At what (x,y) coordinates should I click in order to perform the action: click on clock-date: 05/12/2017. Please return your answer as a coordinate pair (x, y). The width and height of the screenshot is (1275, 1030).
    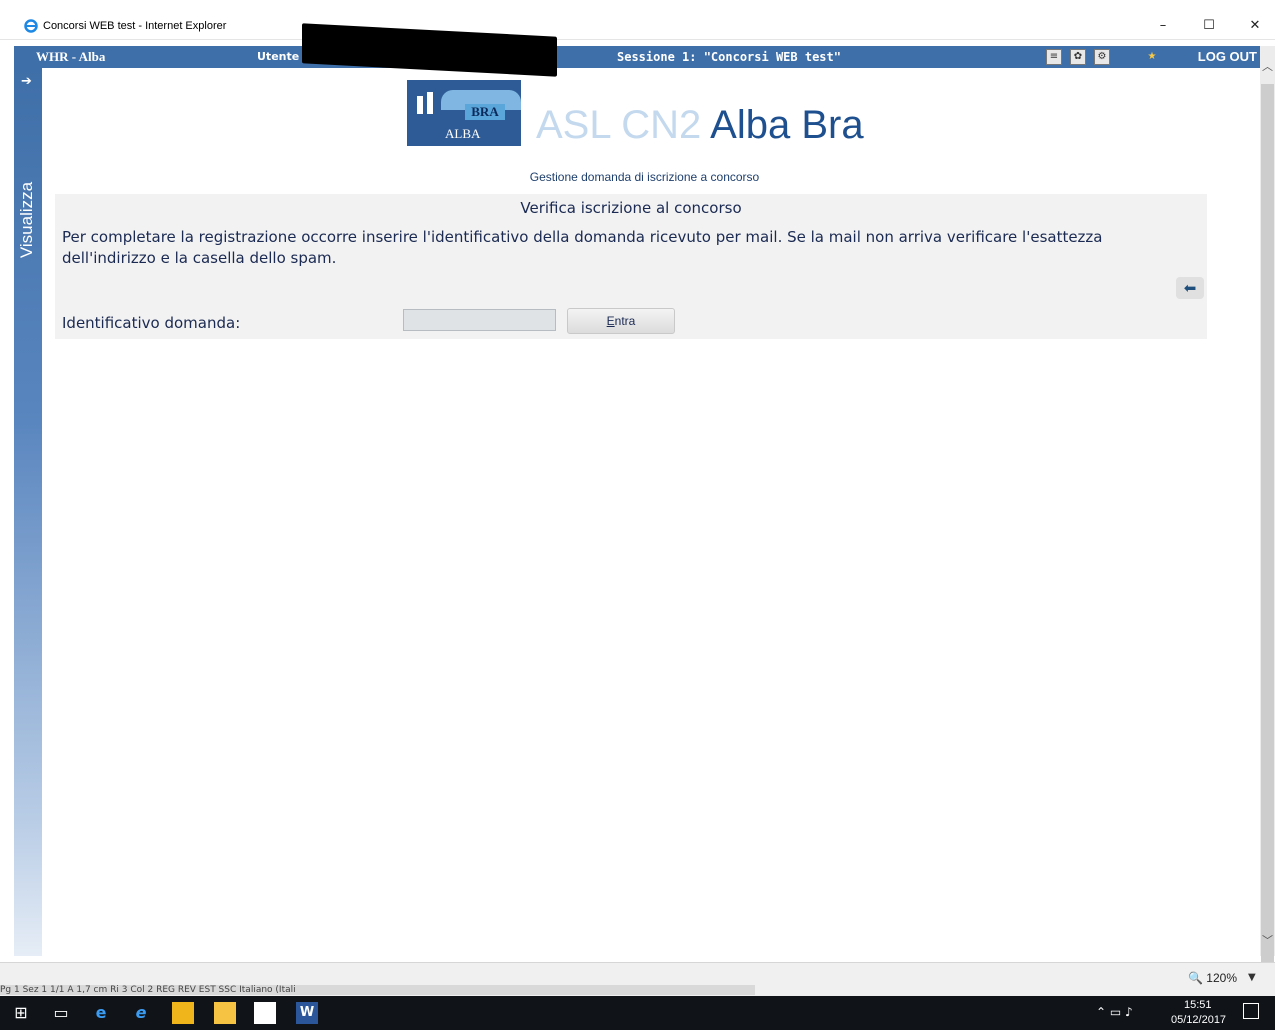
    Looking at the image, I should click on (1198, 1020).